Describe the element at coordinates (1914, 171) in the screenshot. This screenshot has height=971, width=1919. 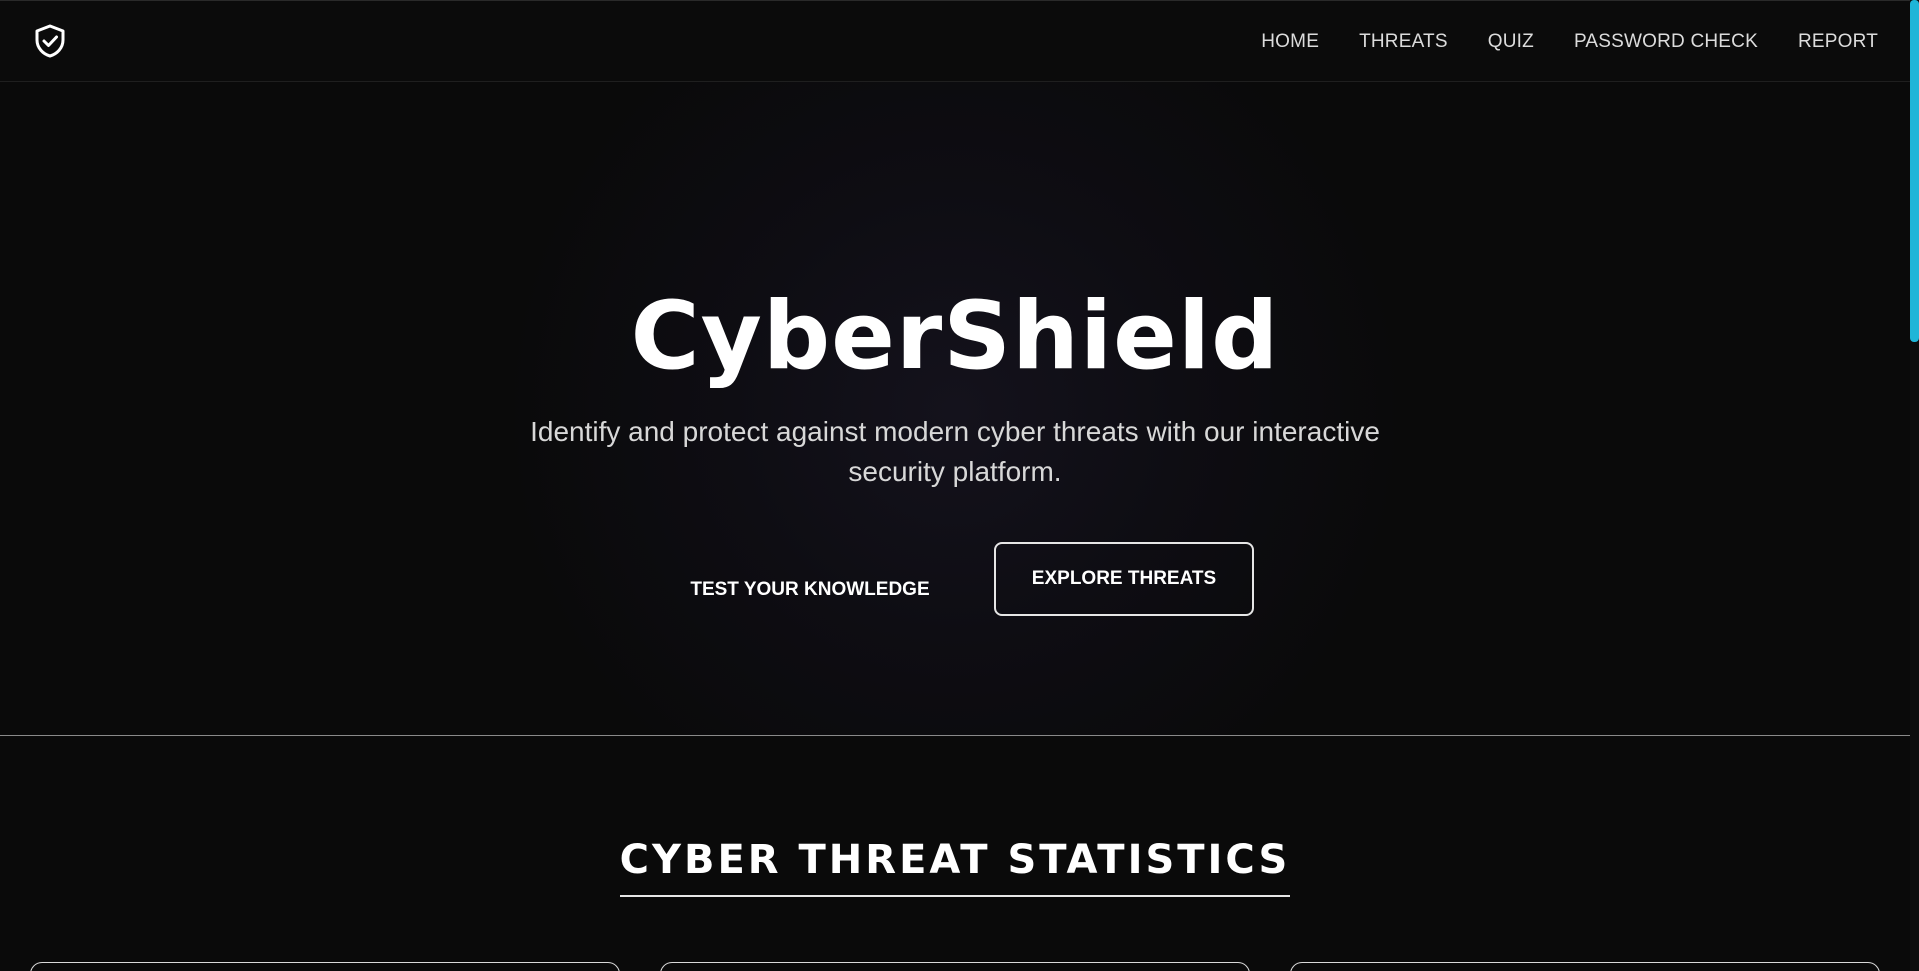
I see `scrollbar-thumb` at that location.